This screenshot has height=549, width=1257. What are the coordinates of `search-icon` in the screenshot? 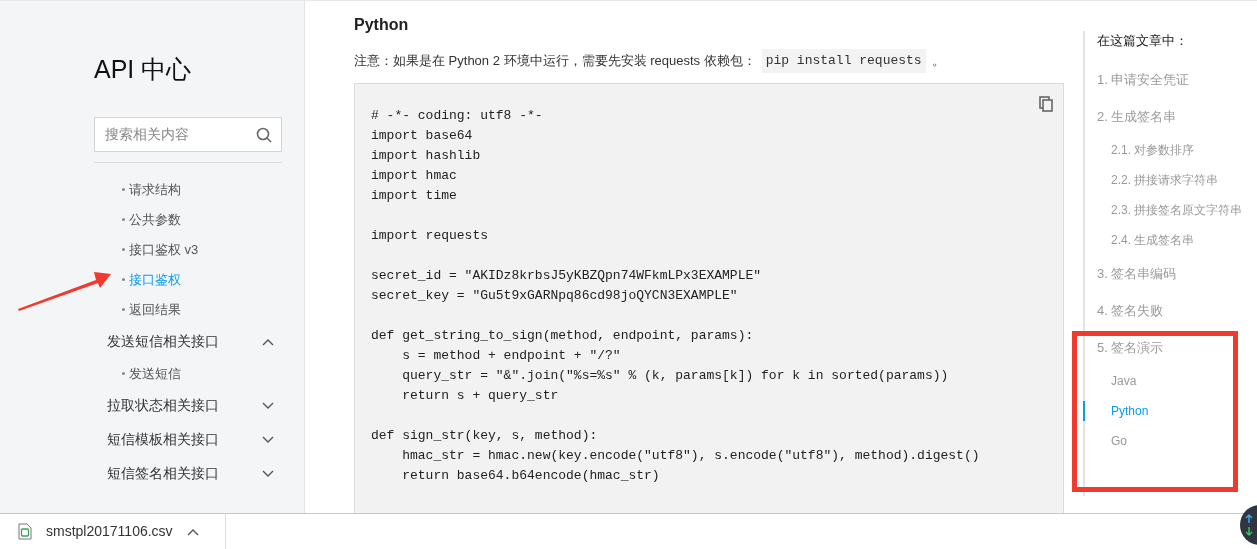 It's located at (264, 134).